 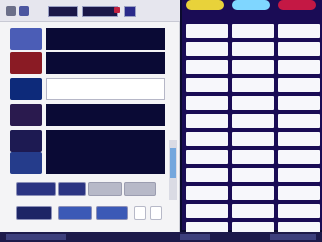 What do you see at coordinates (161, 237) in the screenshot?
I see `bottom-bar` at bounding box center [161, 237].